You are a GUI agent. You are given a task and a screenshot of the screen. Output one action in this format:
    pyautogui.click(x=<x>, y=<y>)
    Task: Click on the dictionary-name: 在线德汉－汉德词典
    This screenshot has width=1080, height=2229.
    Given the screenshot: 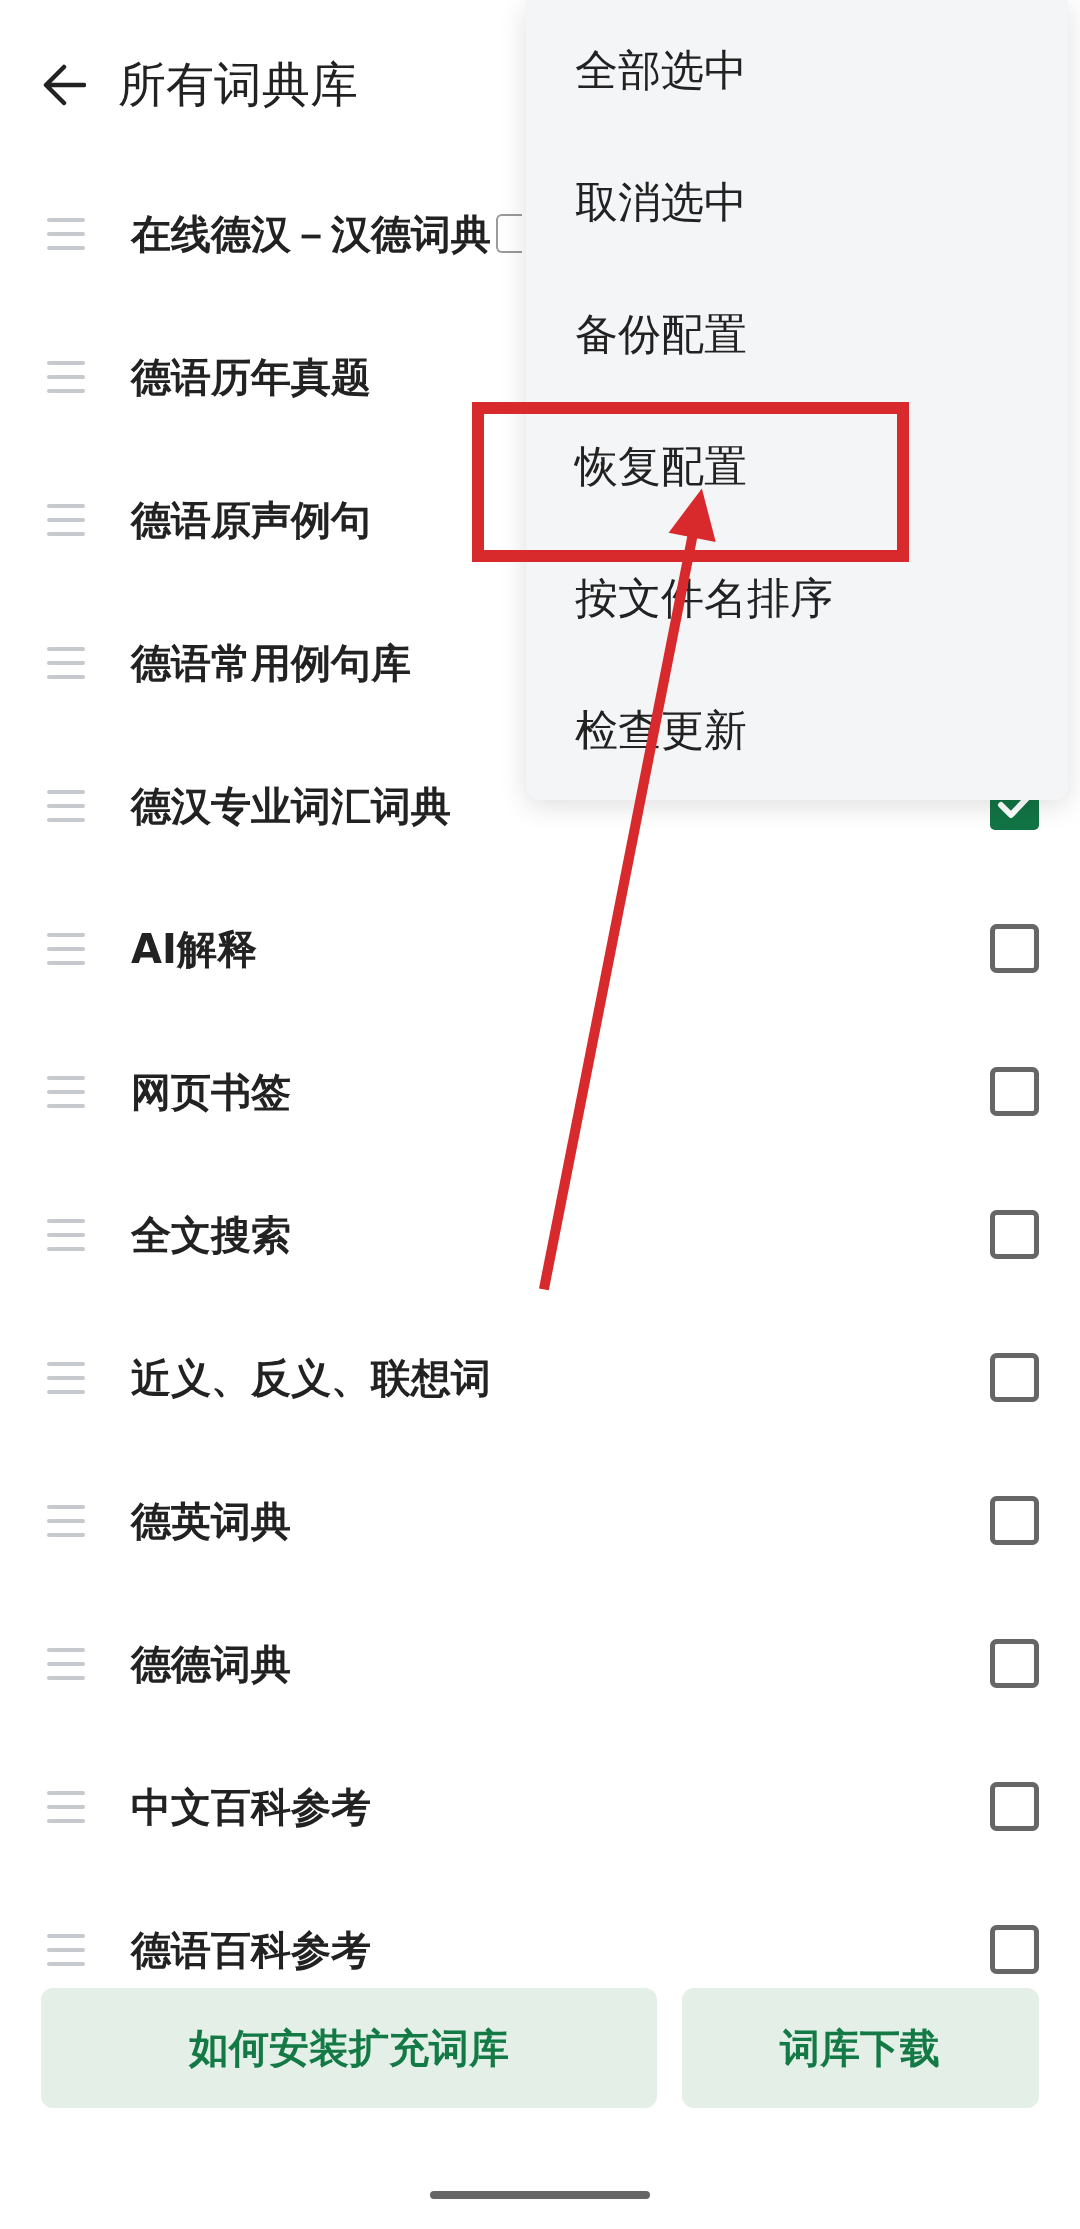 What is the action you would take?
    pyautogui.click(x=311, y=233)
    